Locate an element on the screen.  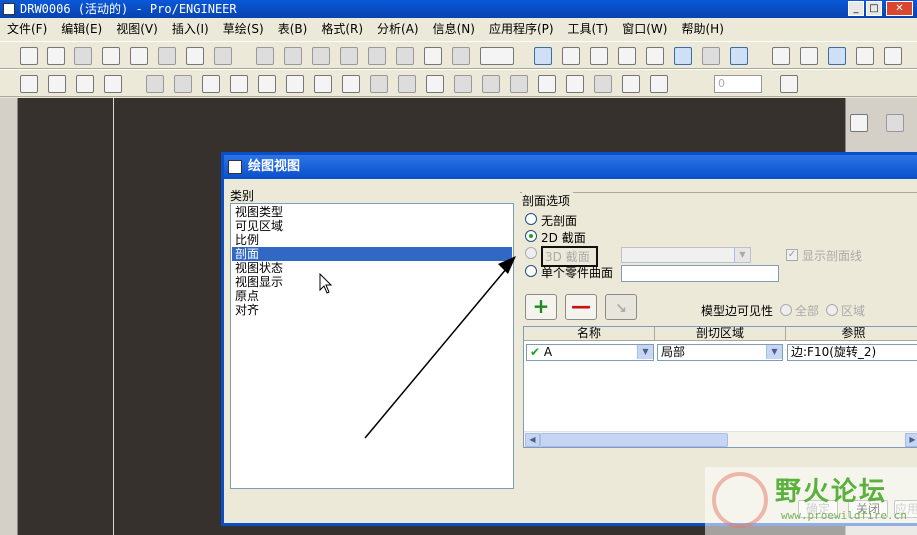
row-name-dropdown: ✔ A ▼ is located at coordinates (590, 352).